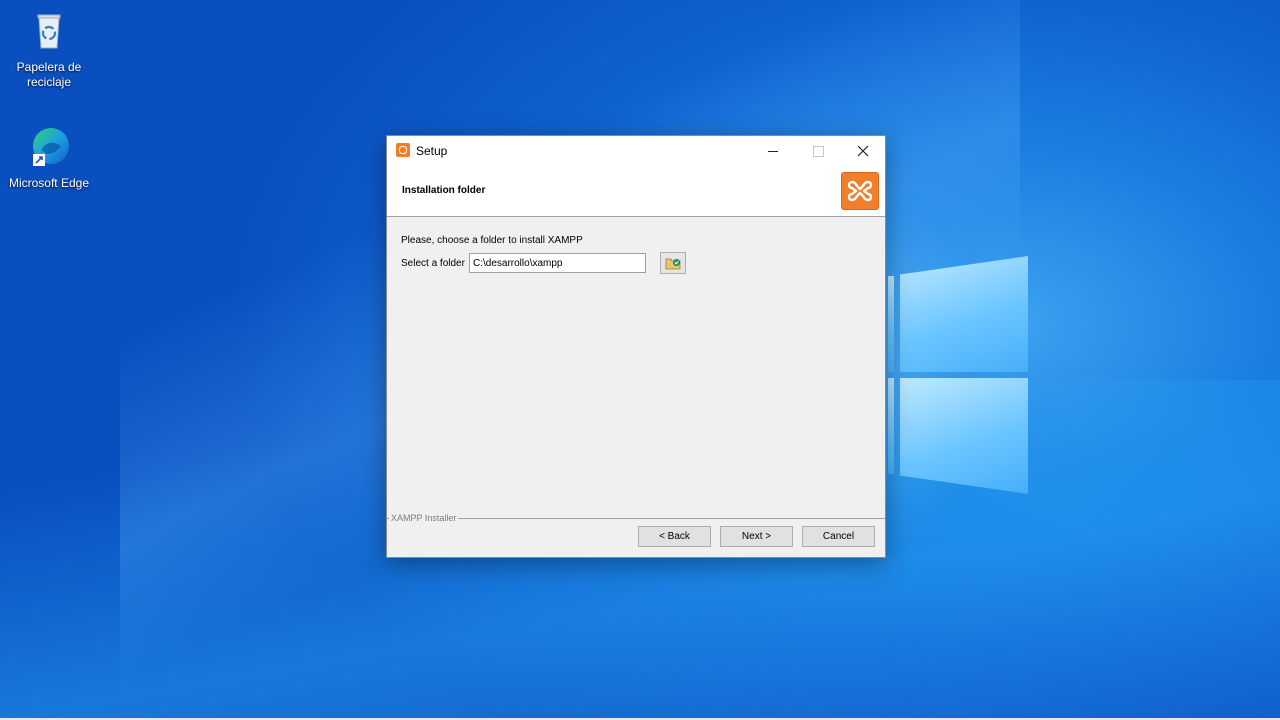 Image resolution: width=1280 pixels, height=720 pixels. I want to click on close-button, so click(863, 151).